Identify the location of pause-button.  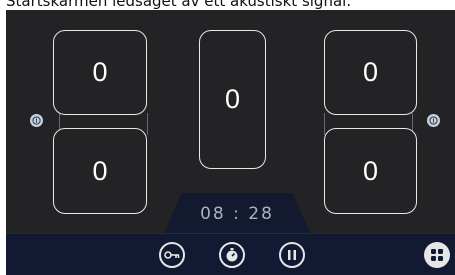
(292, 255).